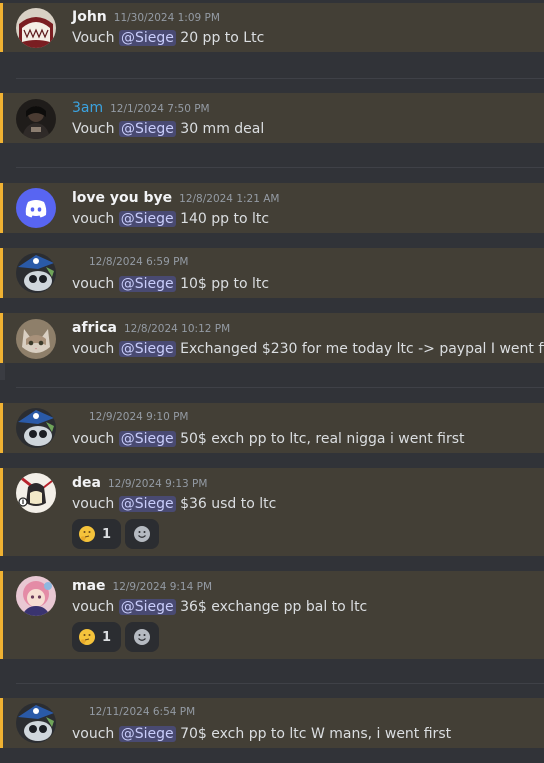 This screenshot has height=763, width=544. I want to click on timestamp: 12/9/2024 9:14 PM, so click(162, 587).